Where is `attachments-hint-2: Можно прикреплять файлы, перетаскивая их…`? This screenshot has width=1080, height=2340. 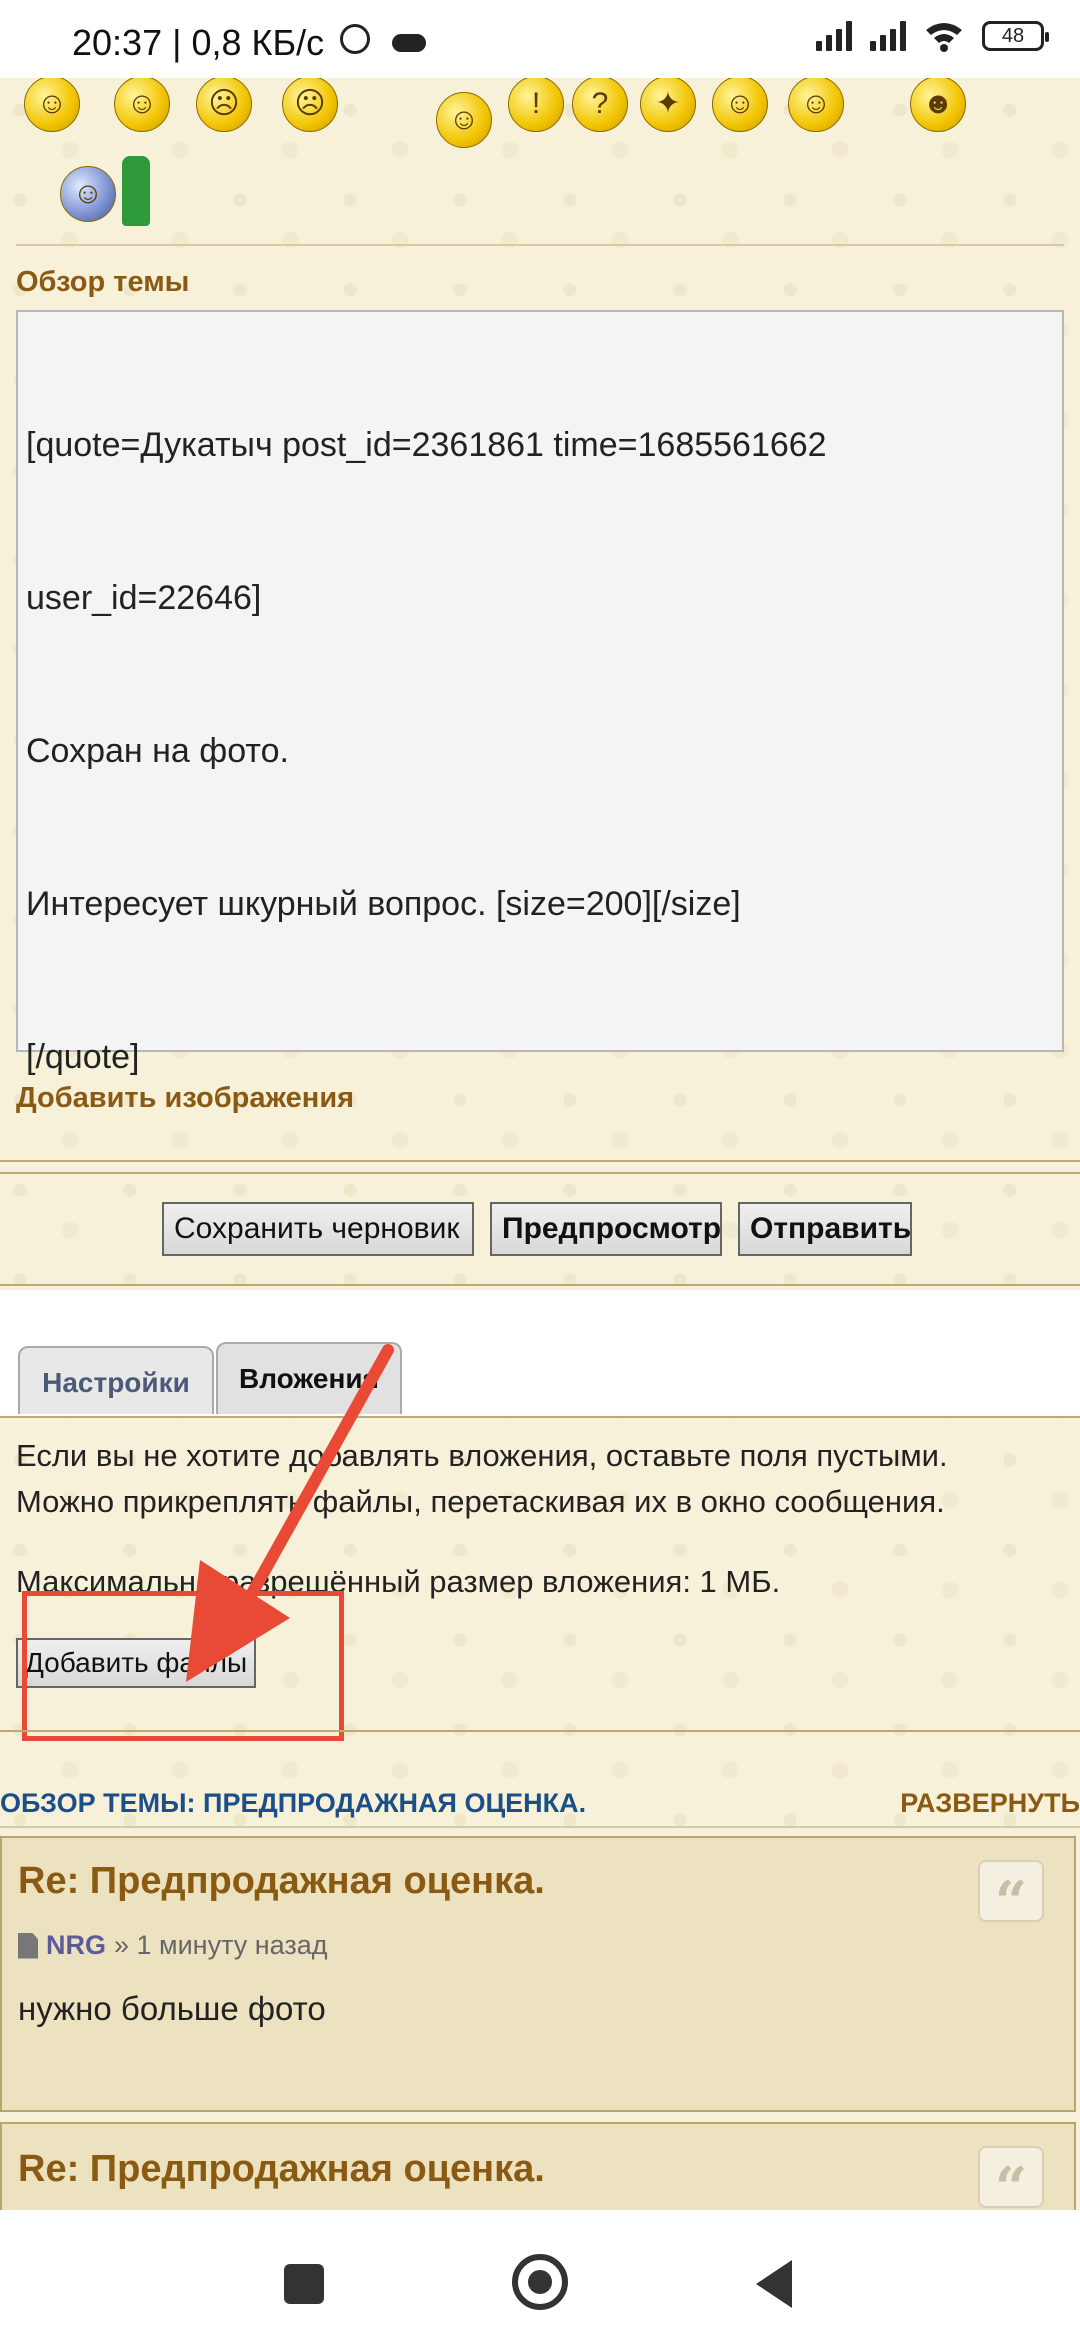
attachments-hint-2: Можно прикреплять файлы, перетаскивая их… is located at coordinates (480, 1501).